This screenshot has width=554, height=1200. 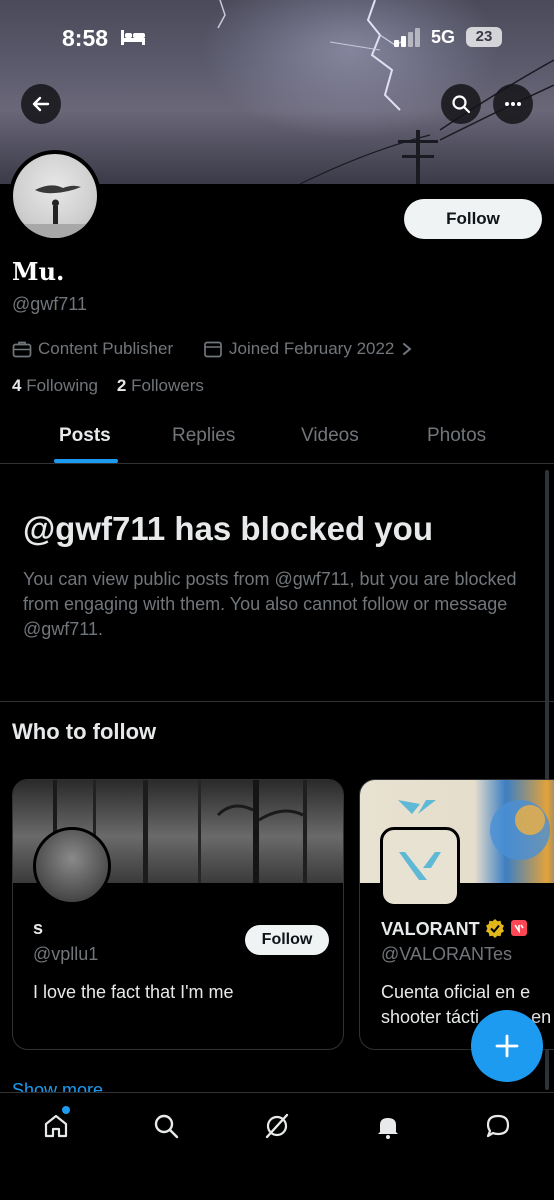 I want to click on card-bio: Cuenta oficial en e, so click(x=456, y=992).